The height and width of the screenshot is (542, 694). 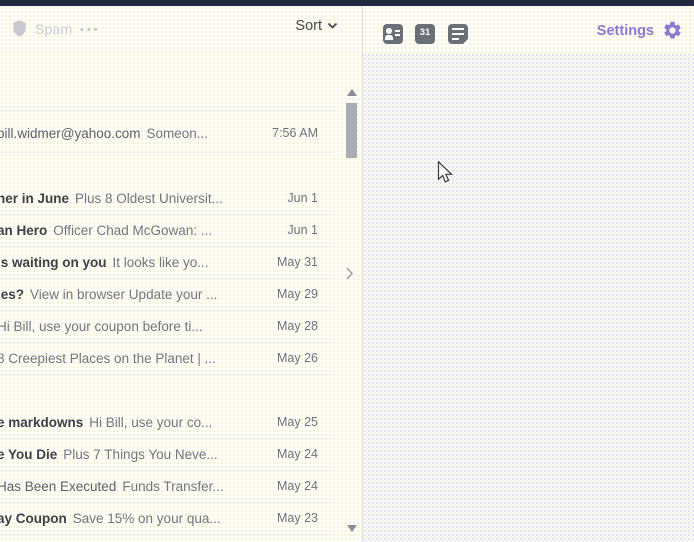 I want to click on gear-icon, so click(x=672, y=30).